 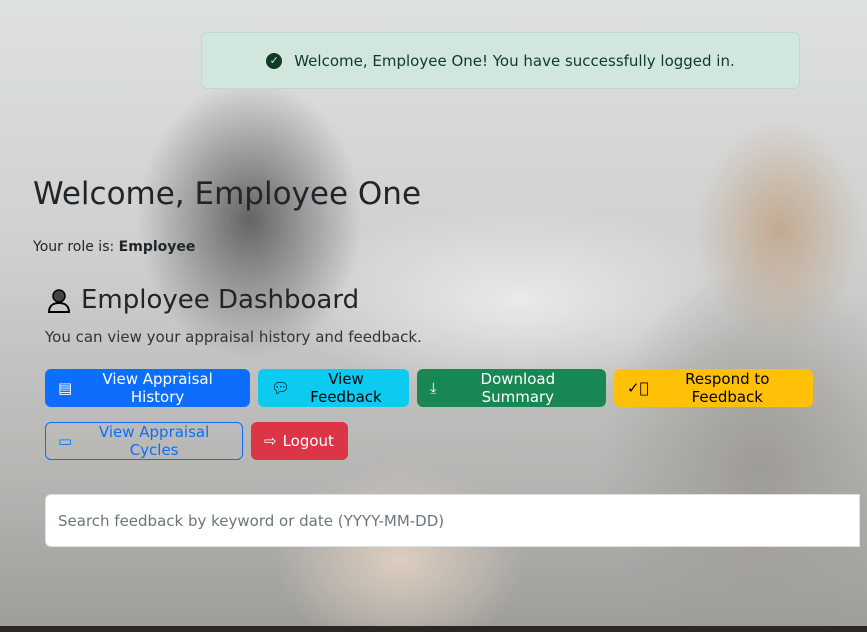 I want to click on journal-icon: ▤, so click(x=65, y=387).